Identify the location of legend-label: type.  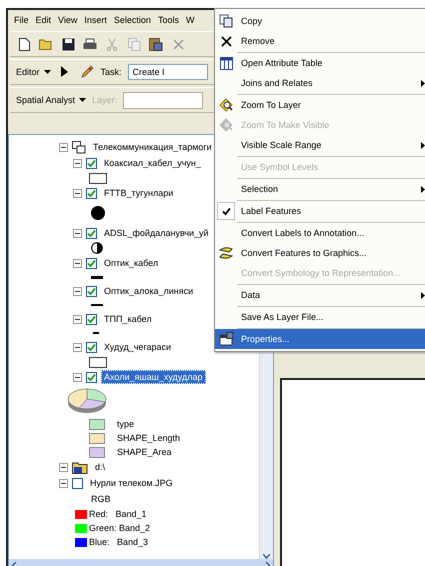
(125, 424).